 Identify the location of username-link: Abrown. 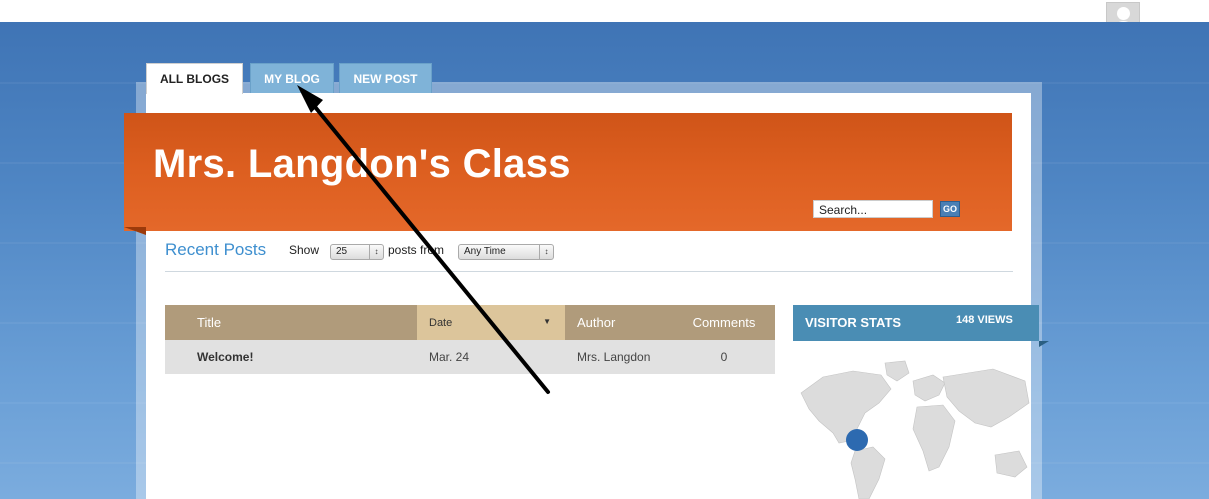
(1082, 16).